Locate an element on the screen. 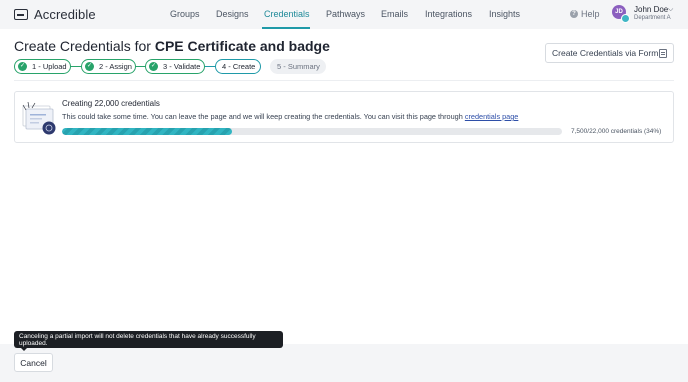  page-title-prefix: Create Credentials for is located at coordinates (82, 46).